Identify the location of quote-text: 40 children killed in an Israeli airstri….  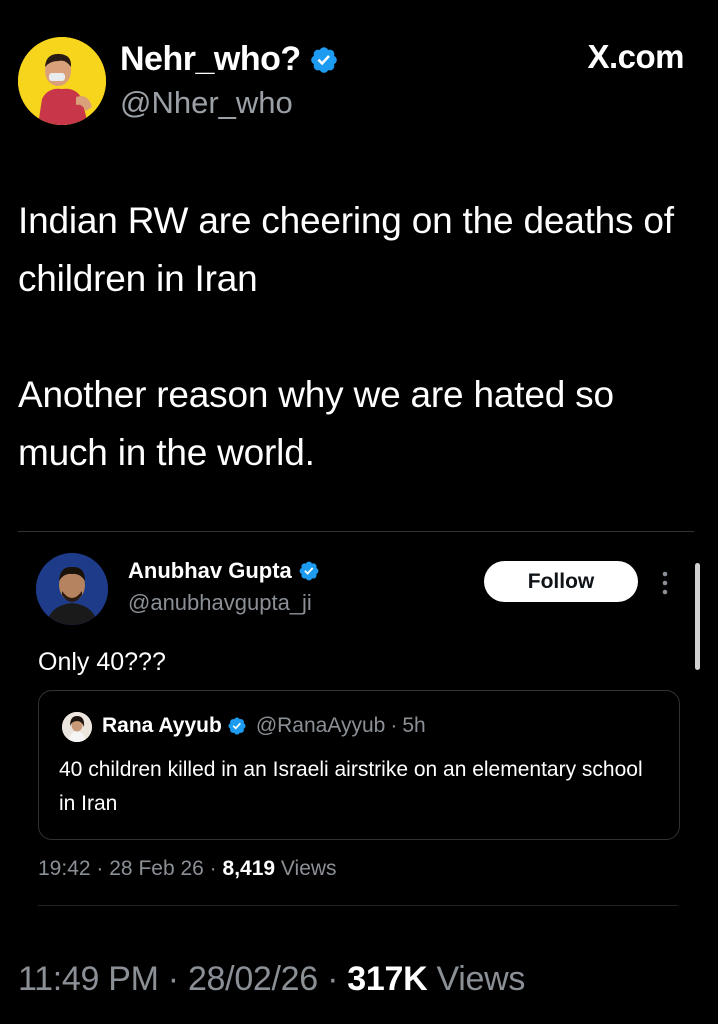
(351, 786).